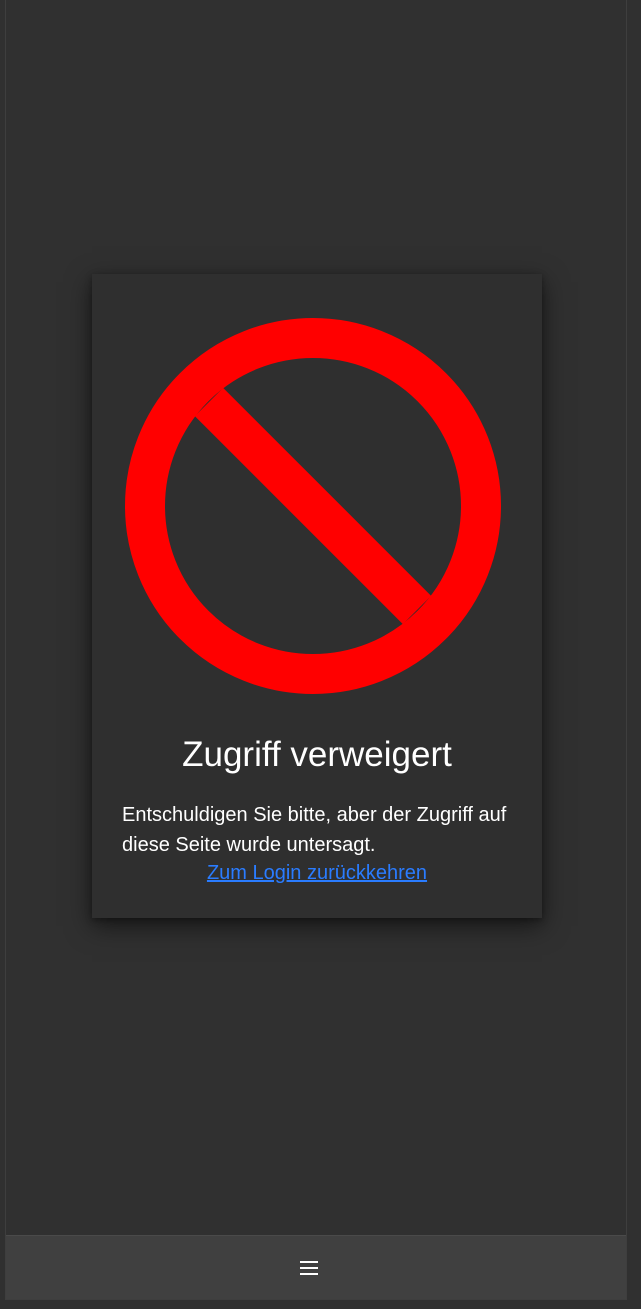 Image resolution: width=641 pixels, height=1309 pixels. I want to click on menu-line-middle, so click(309, 1268).